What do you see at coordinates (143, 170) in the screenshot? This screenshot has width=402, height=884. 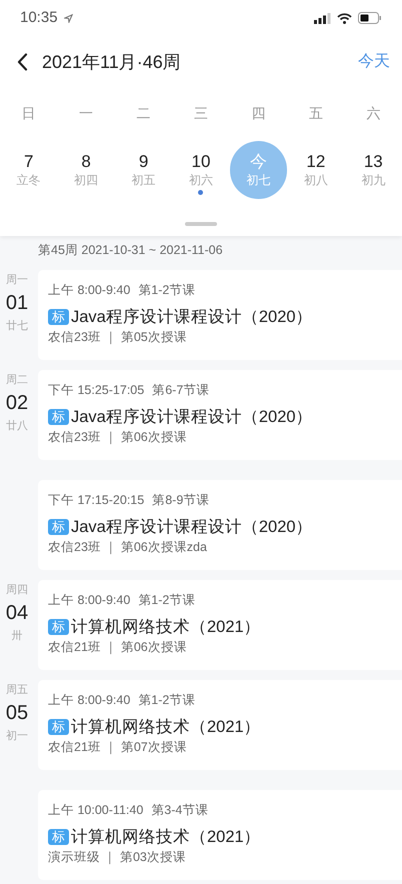 I see `date-cell: 9 初五` at bounding box center [143, 170].